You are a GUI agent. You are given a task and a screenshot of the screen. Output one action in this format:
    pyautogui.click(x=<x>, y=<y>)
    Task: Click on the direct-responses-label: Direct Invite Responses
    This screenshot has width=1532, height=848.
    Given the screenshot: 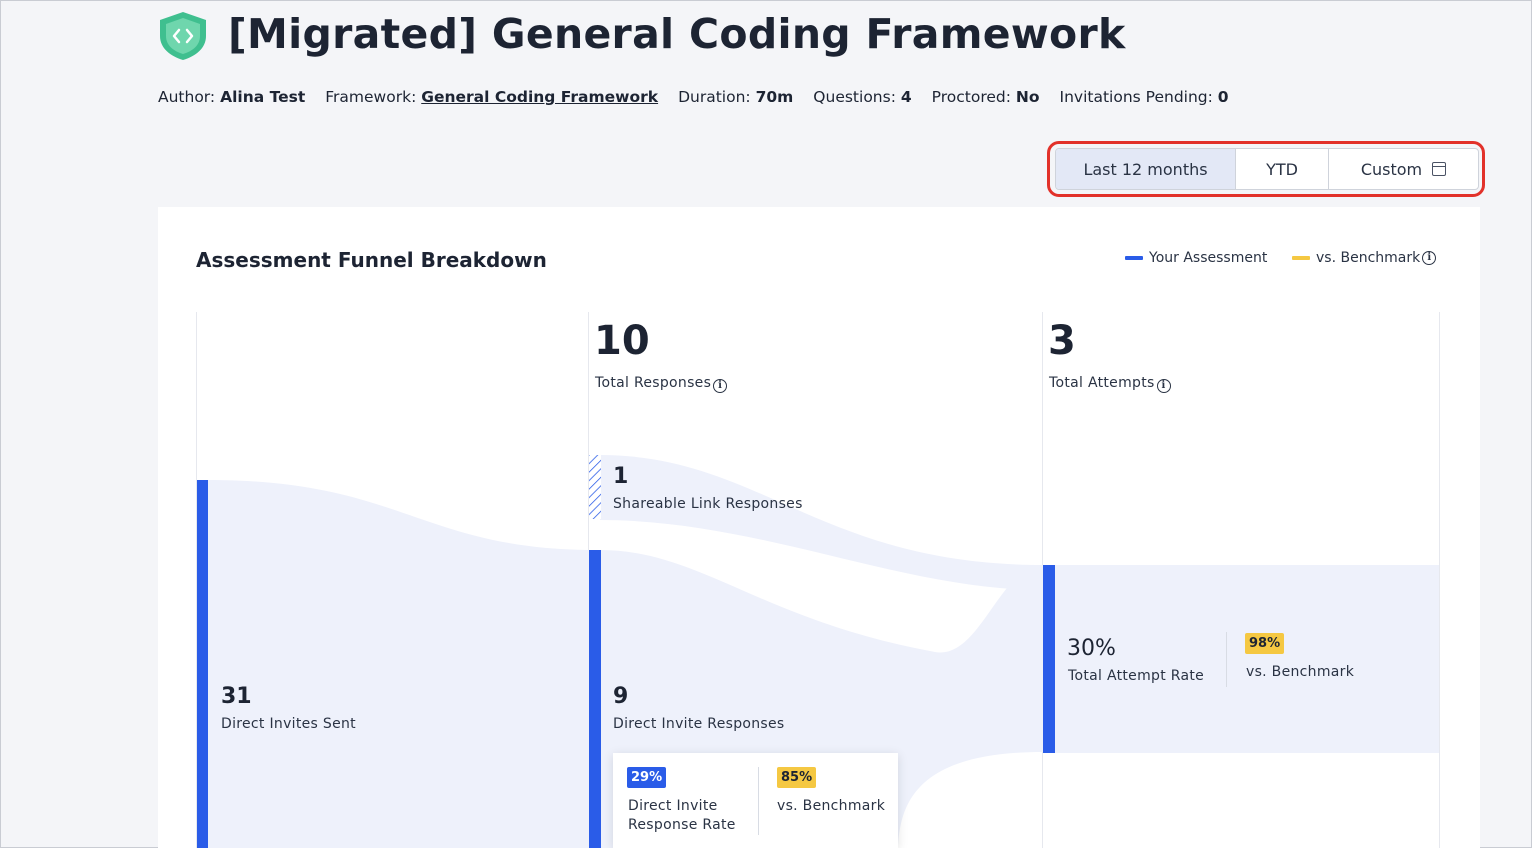 What is the action you would take?
    pyautogui.click(x=699, y=724)
    